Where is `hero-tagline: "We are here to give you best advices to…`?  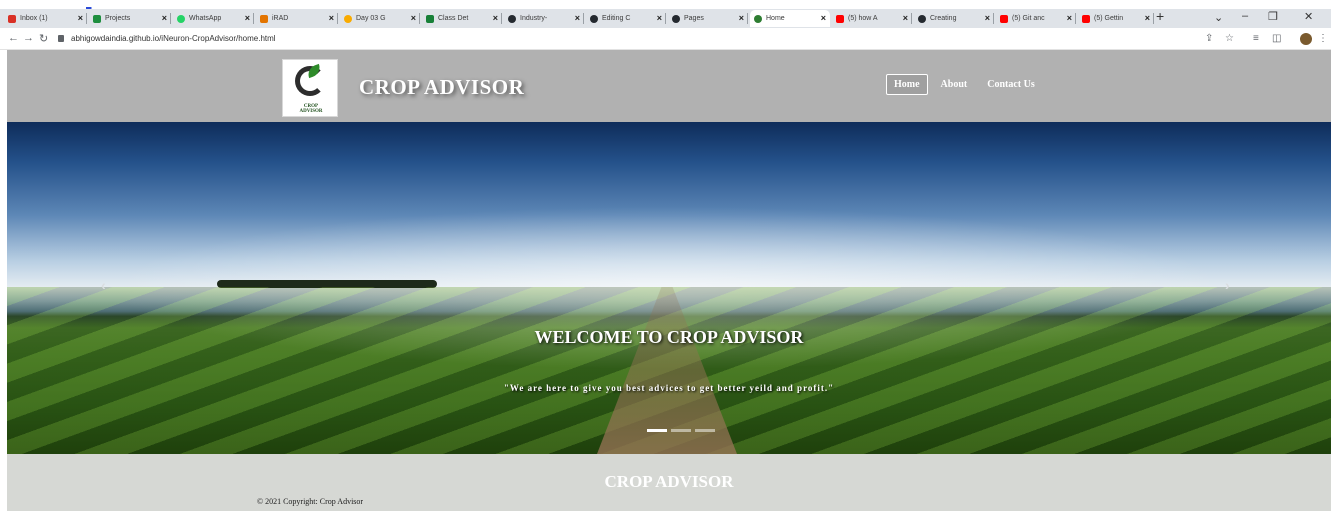 hero-tagline: "We are here to give you best advices to… is located at coordinates (669, 388).